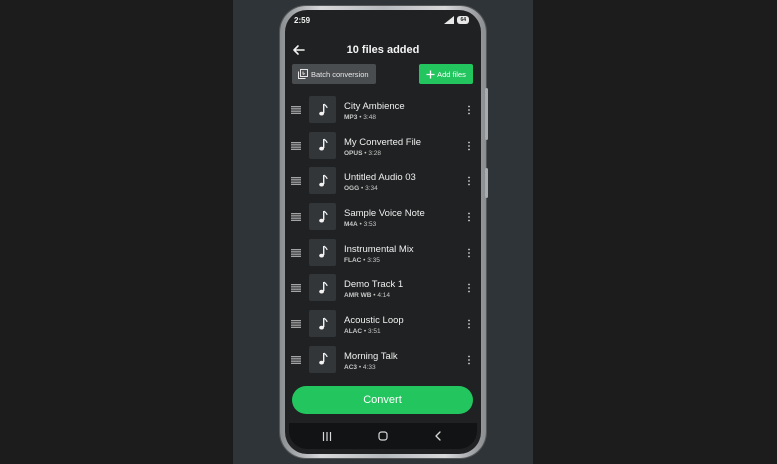  I want to click on battery-icon: 64, so click(463, 20).